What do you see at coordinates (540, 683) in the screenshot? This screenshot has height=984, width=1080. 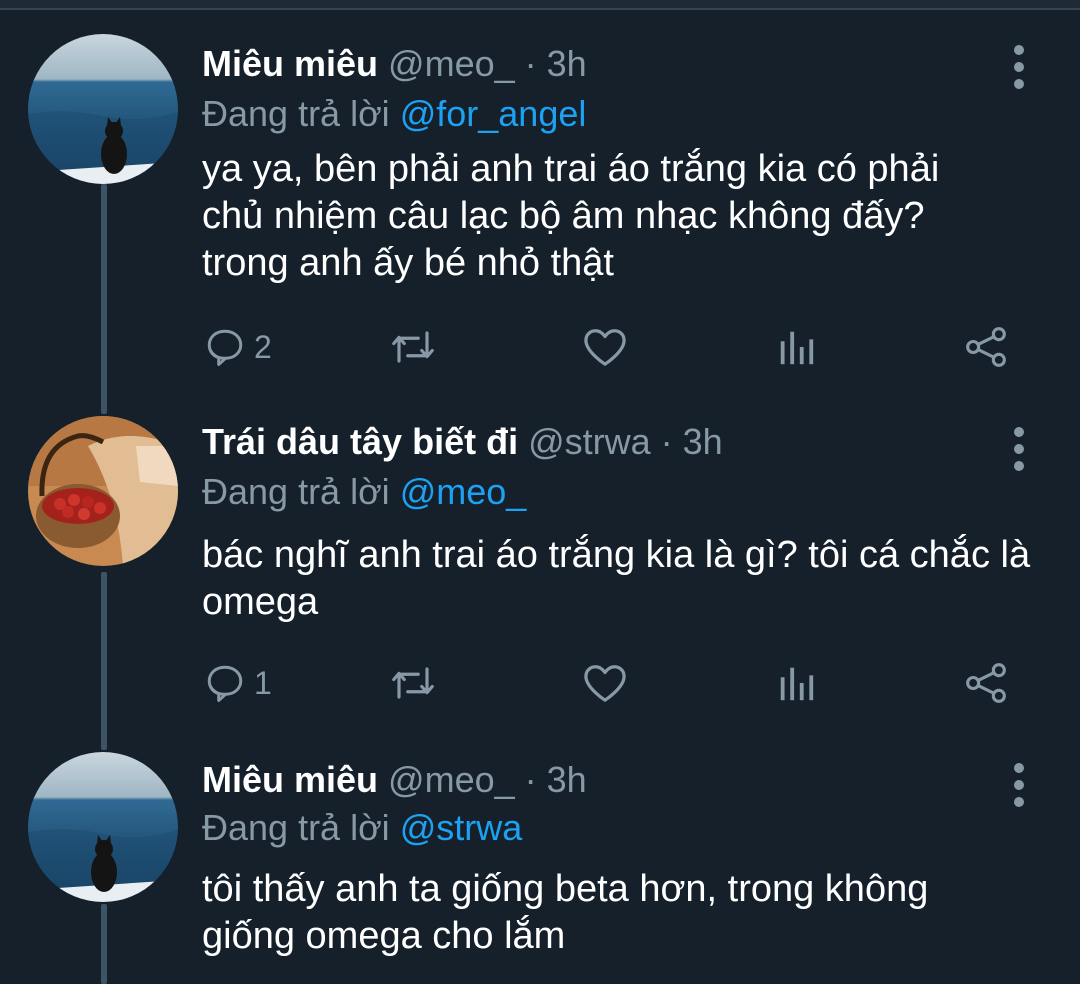 I see `tweet-actions: 1` at bounding box center [540, 683].